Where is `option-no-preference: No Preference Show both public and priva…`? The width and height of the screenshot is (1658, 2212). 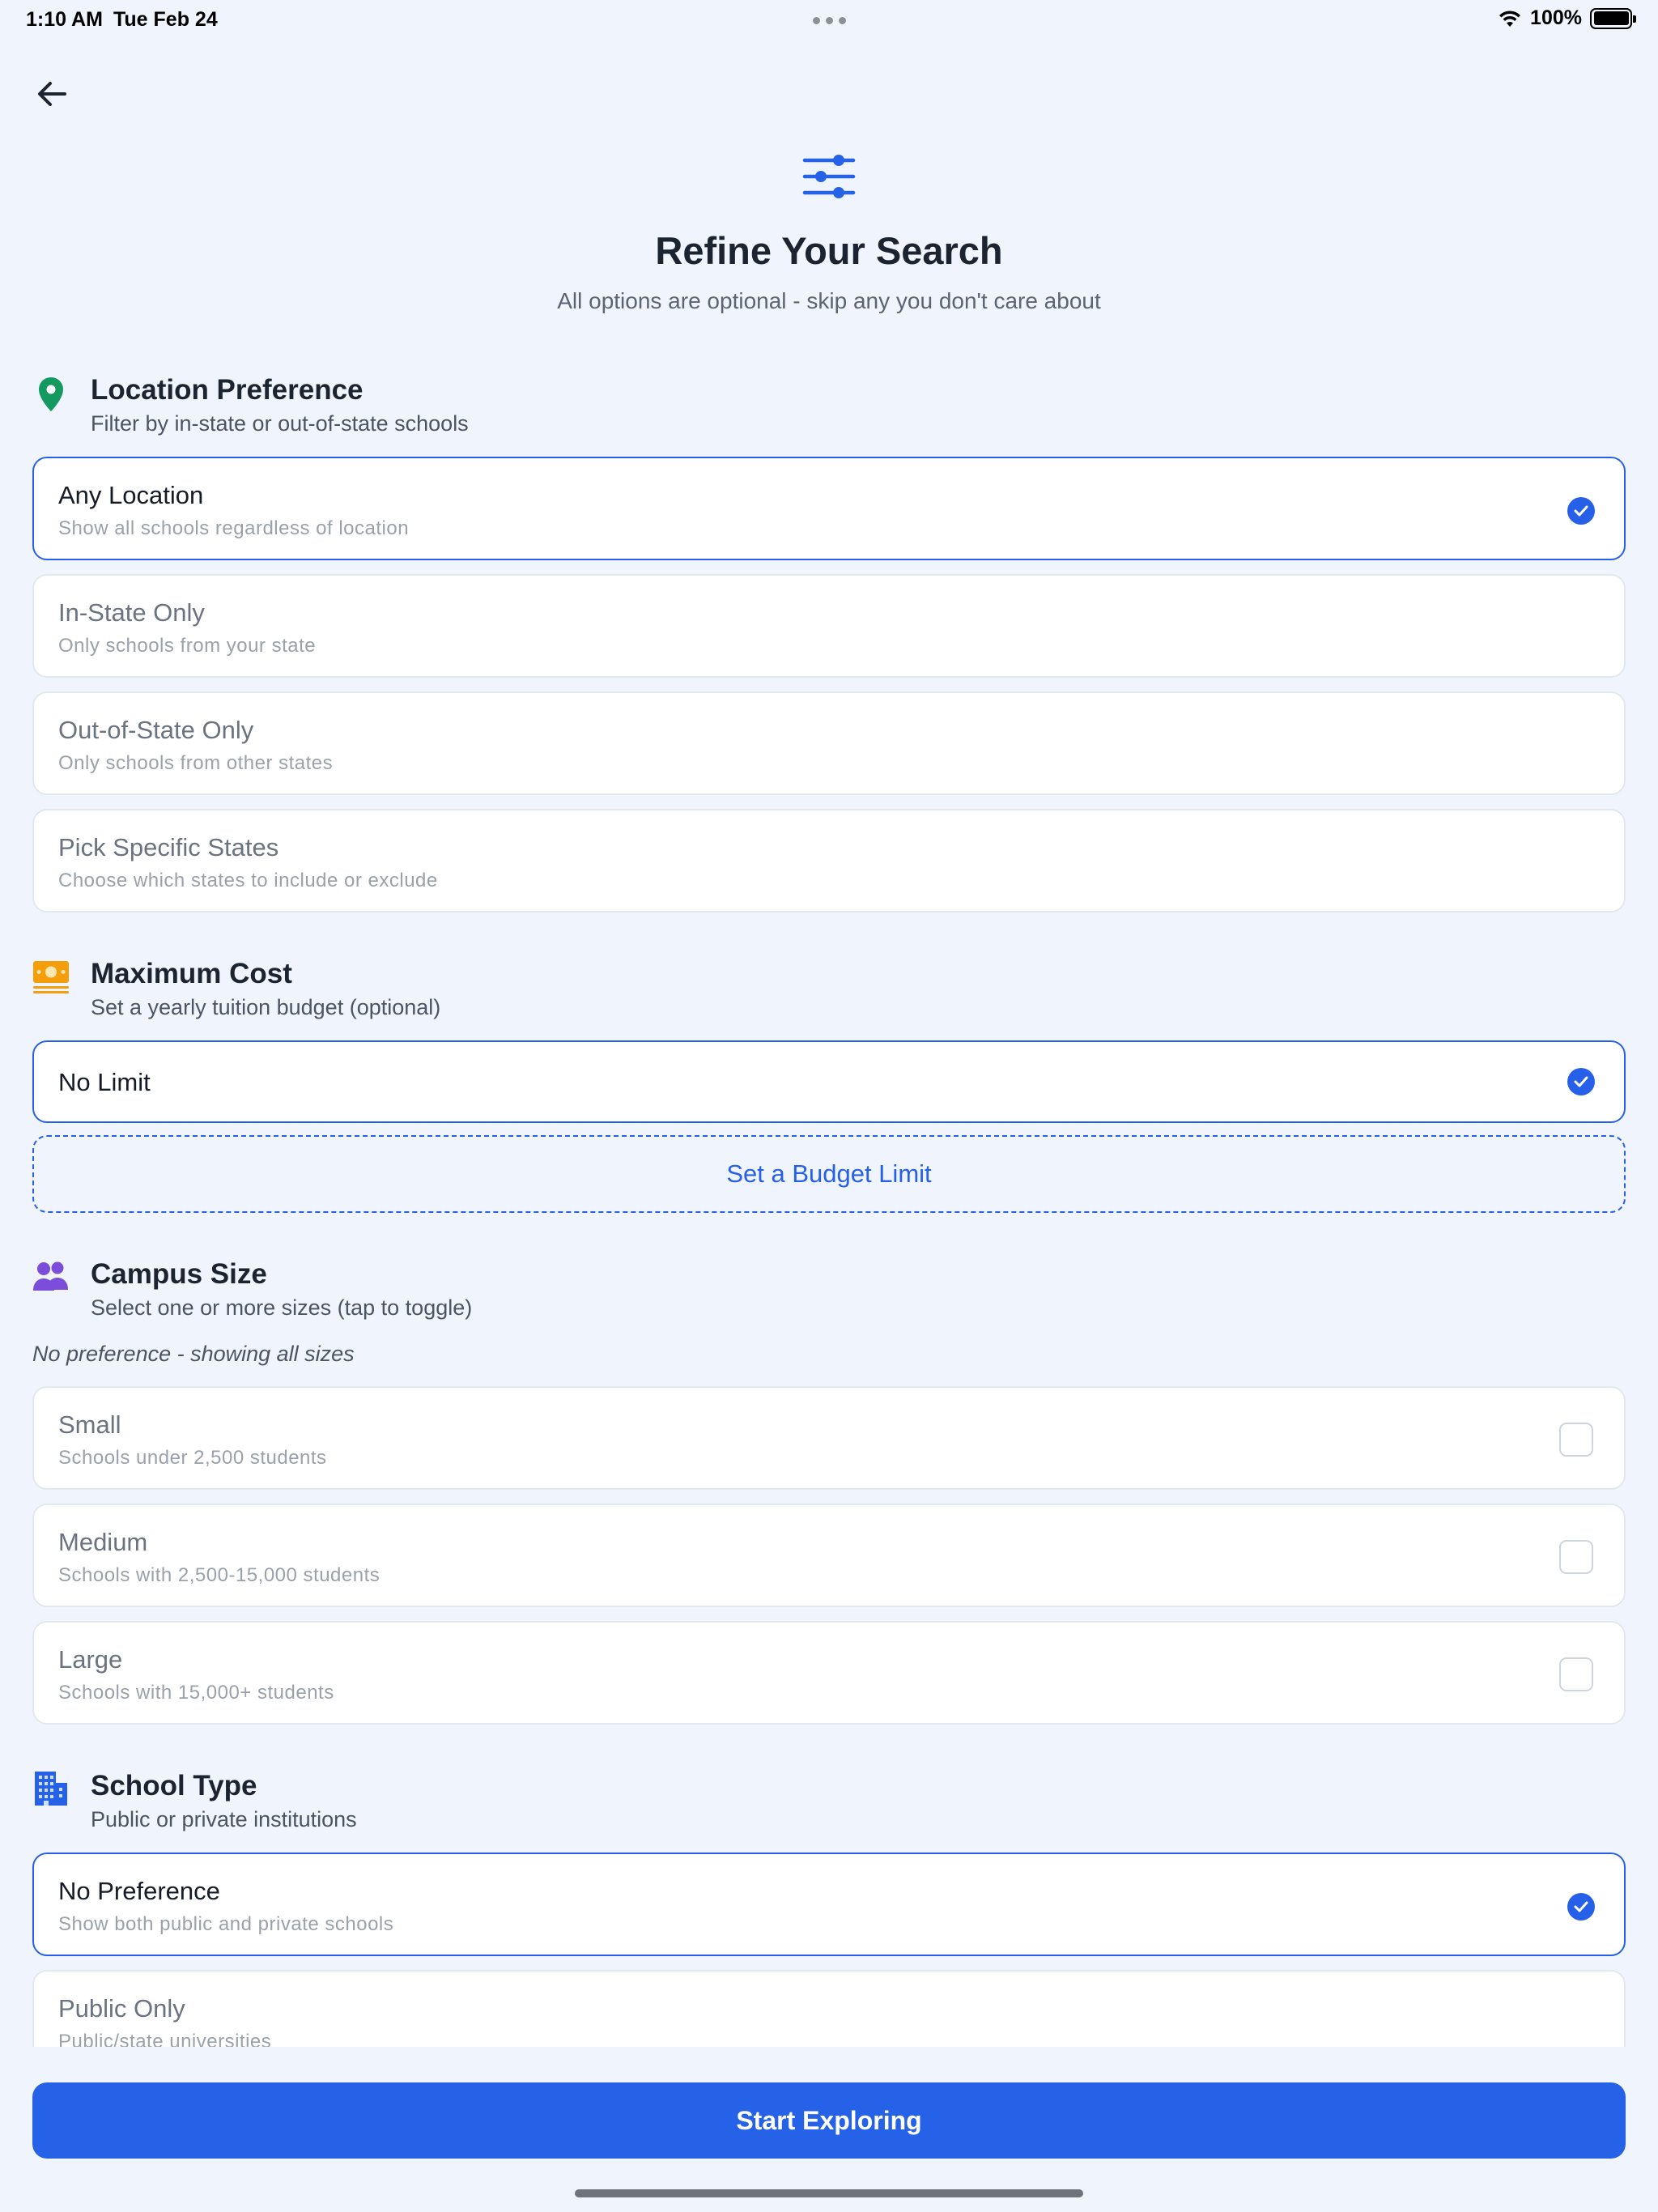
option-no-preference: No Preference Show both public and priva… is located at coordinates (829, 1905).